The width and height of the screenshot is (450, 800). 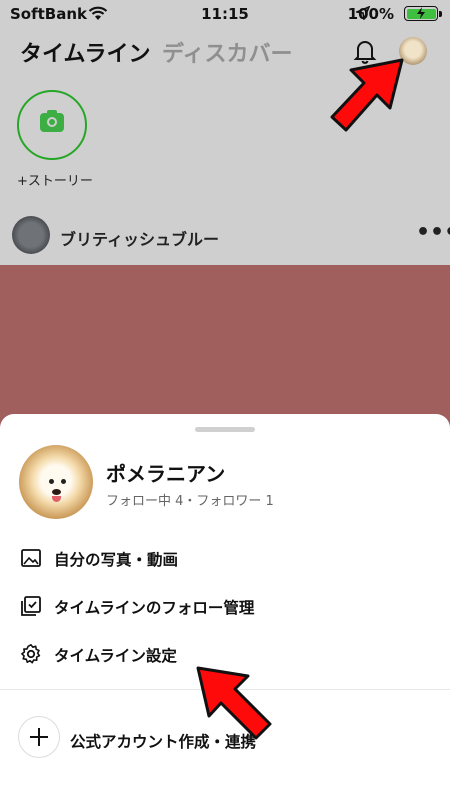 What do you see at coordinates (440, 14) in the screenshot?
I see `battery-cap` at bounding box center [440, 14].